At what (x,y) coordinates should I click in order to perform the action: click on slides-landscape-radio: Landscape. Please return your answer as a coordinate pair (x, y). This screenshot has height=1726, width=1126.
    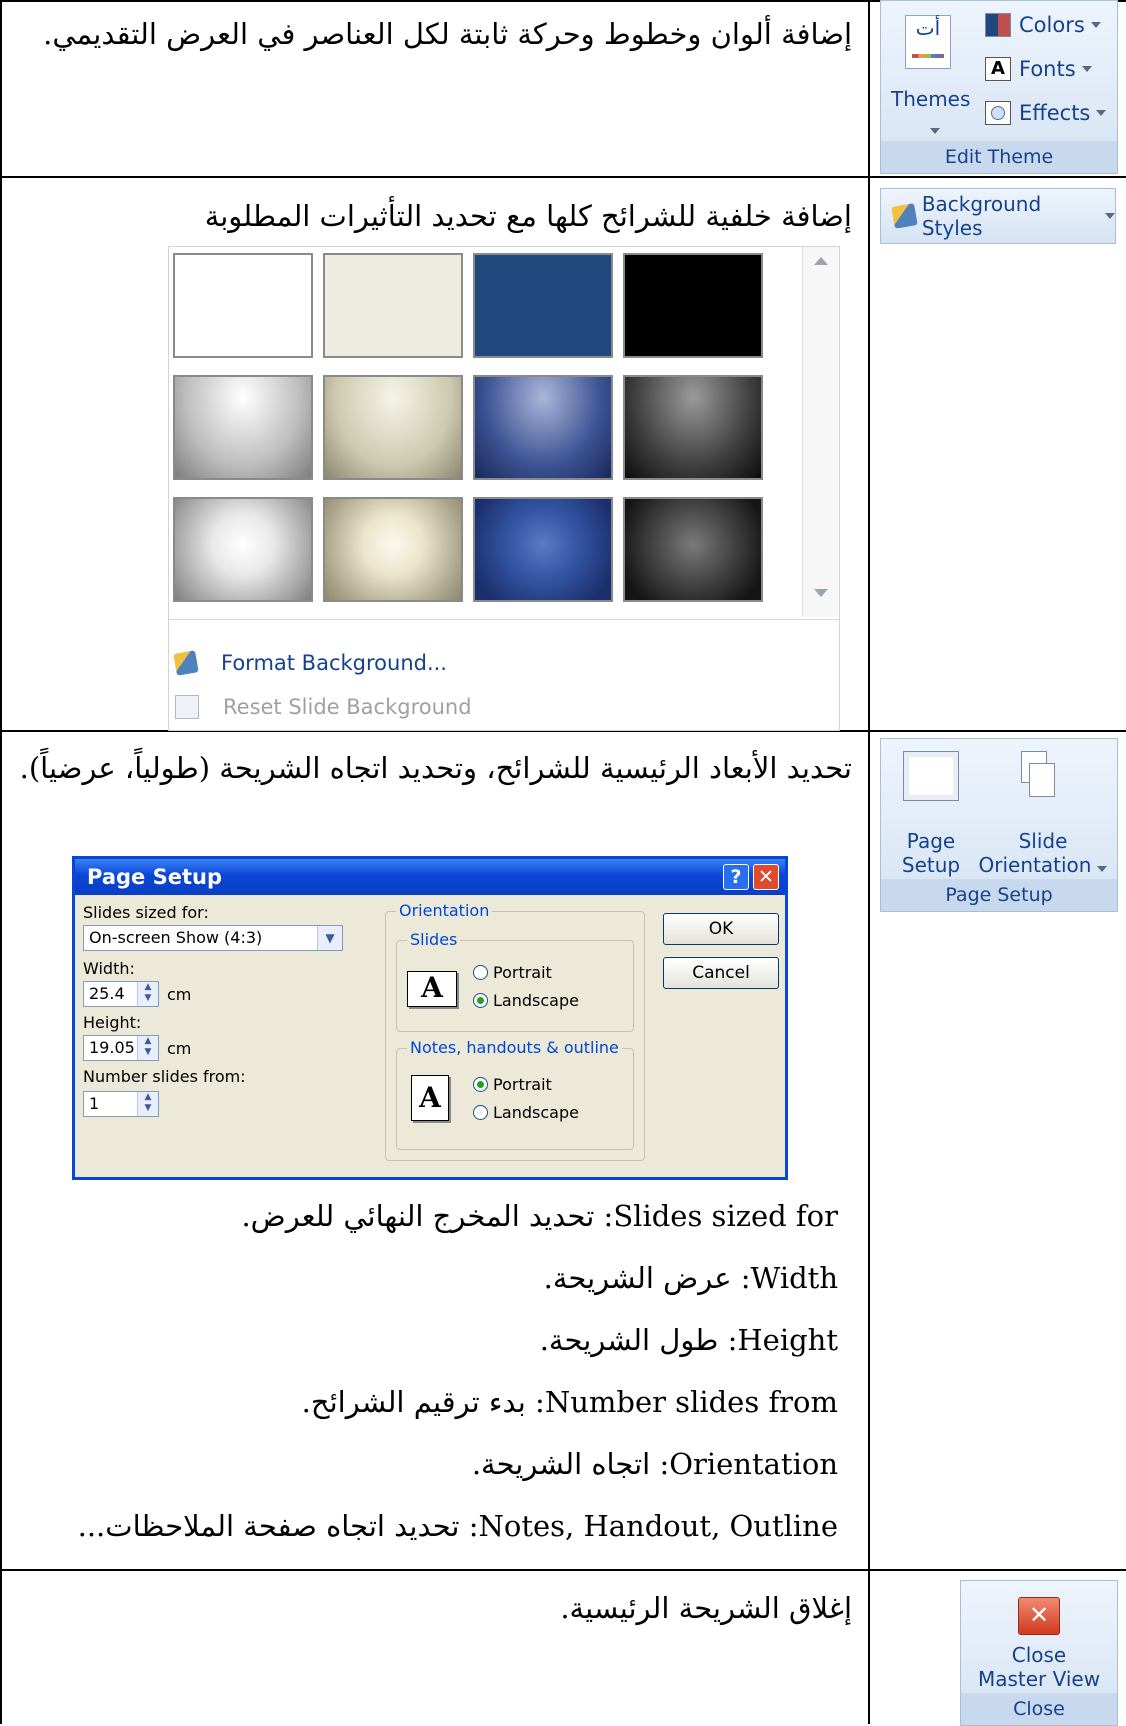
    Looking at the image, I should click on (526, 1000).